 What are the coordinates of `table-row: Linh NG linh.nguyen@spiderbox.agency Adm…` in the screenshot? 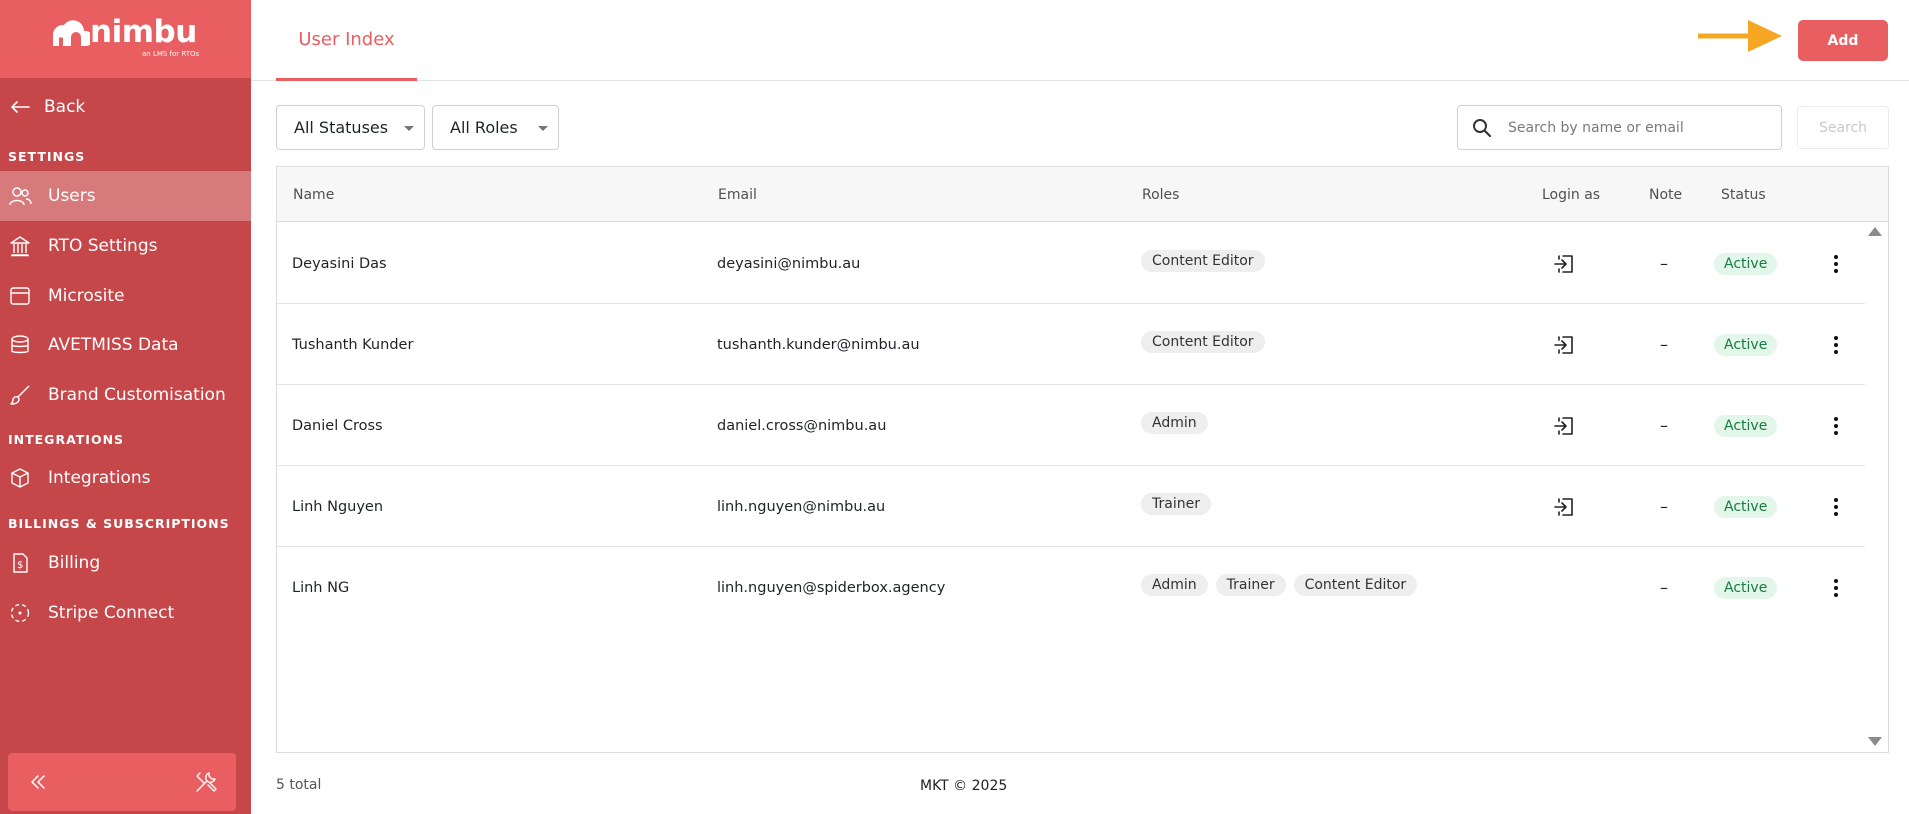 It's located at (1071, 587).